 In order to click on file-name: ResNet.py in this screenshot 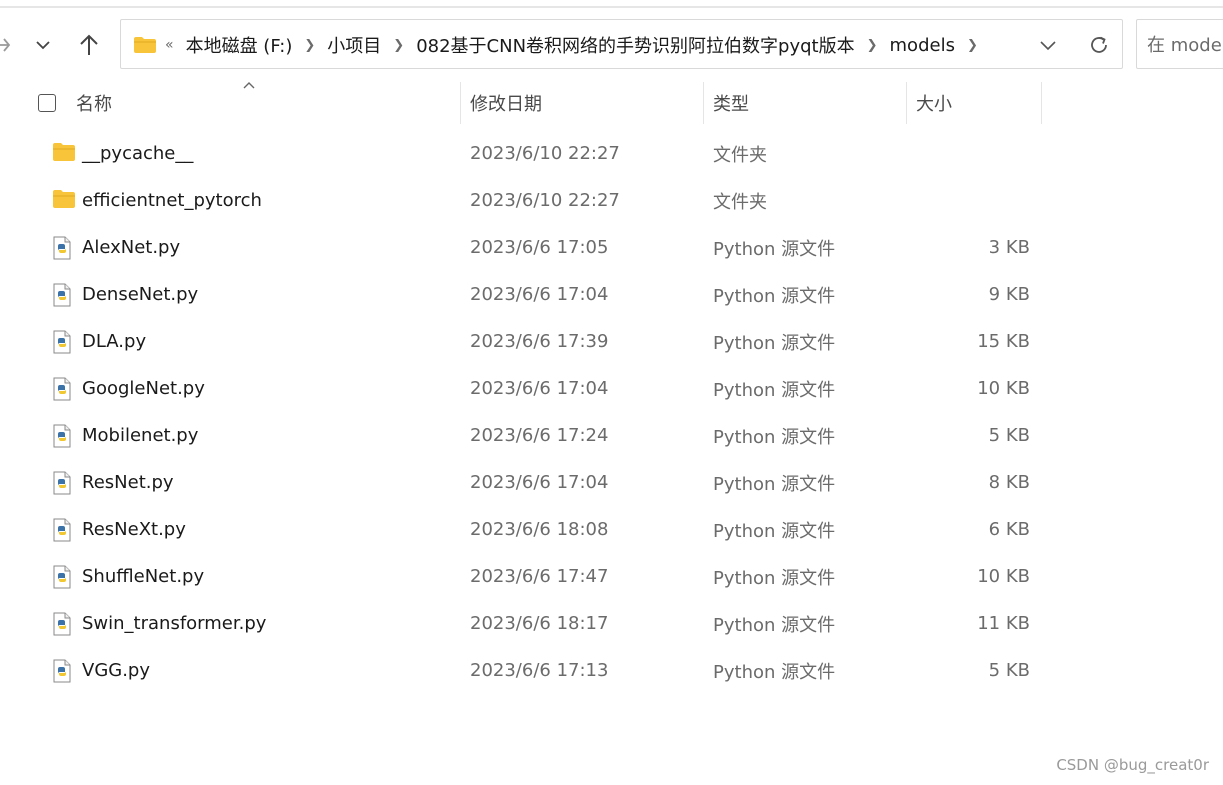, I will do `click(128, 482)`.